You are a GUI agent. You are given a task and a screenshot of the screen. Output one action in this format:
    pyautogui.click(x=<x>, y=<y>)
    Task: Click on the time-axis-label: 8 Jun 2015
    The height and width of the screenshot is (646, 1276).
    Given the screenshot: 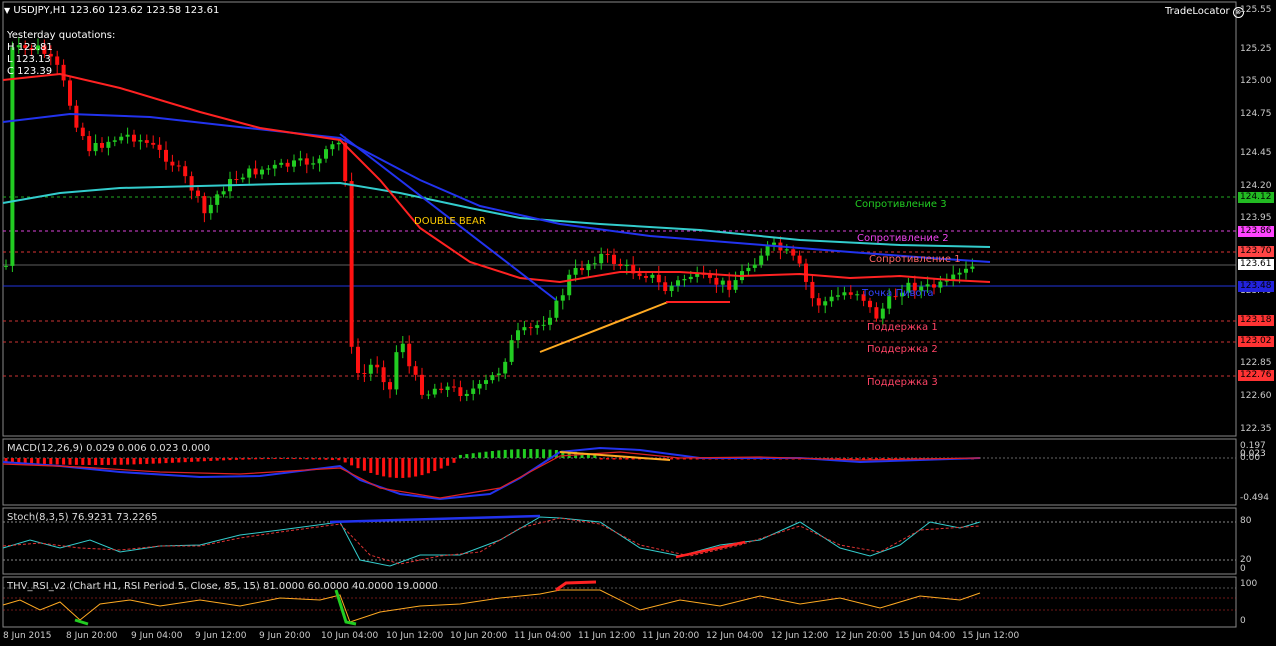 What is the action you would take?
    pyautogui.click(x=27, y=636)
    